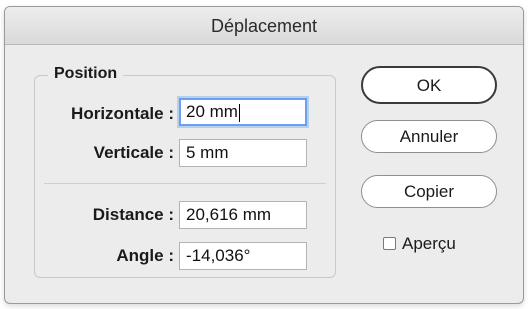 Image resolution: width=531 pixels, height=309 pixels. I want to click on horizontal-label: Horizontale :, so click(122, 113).